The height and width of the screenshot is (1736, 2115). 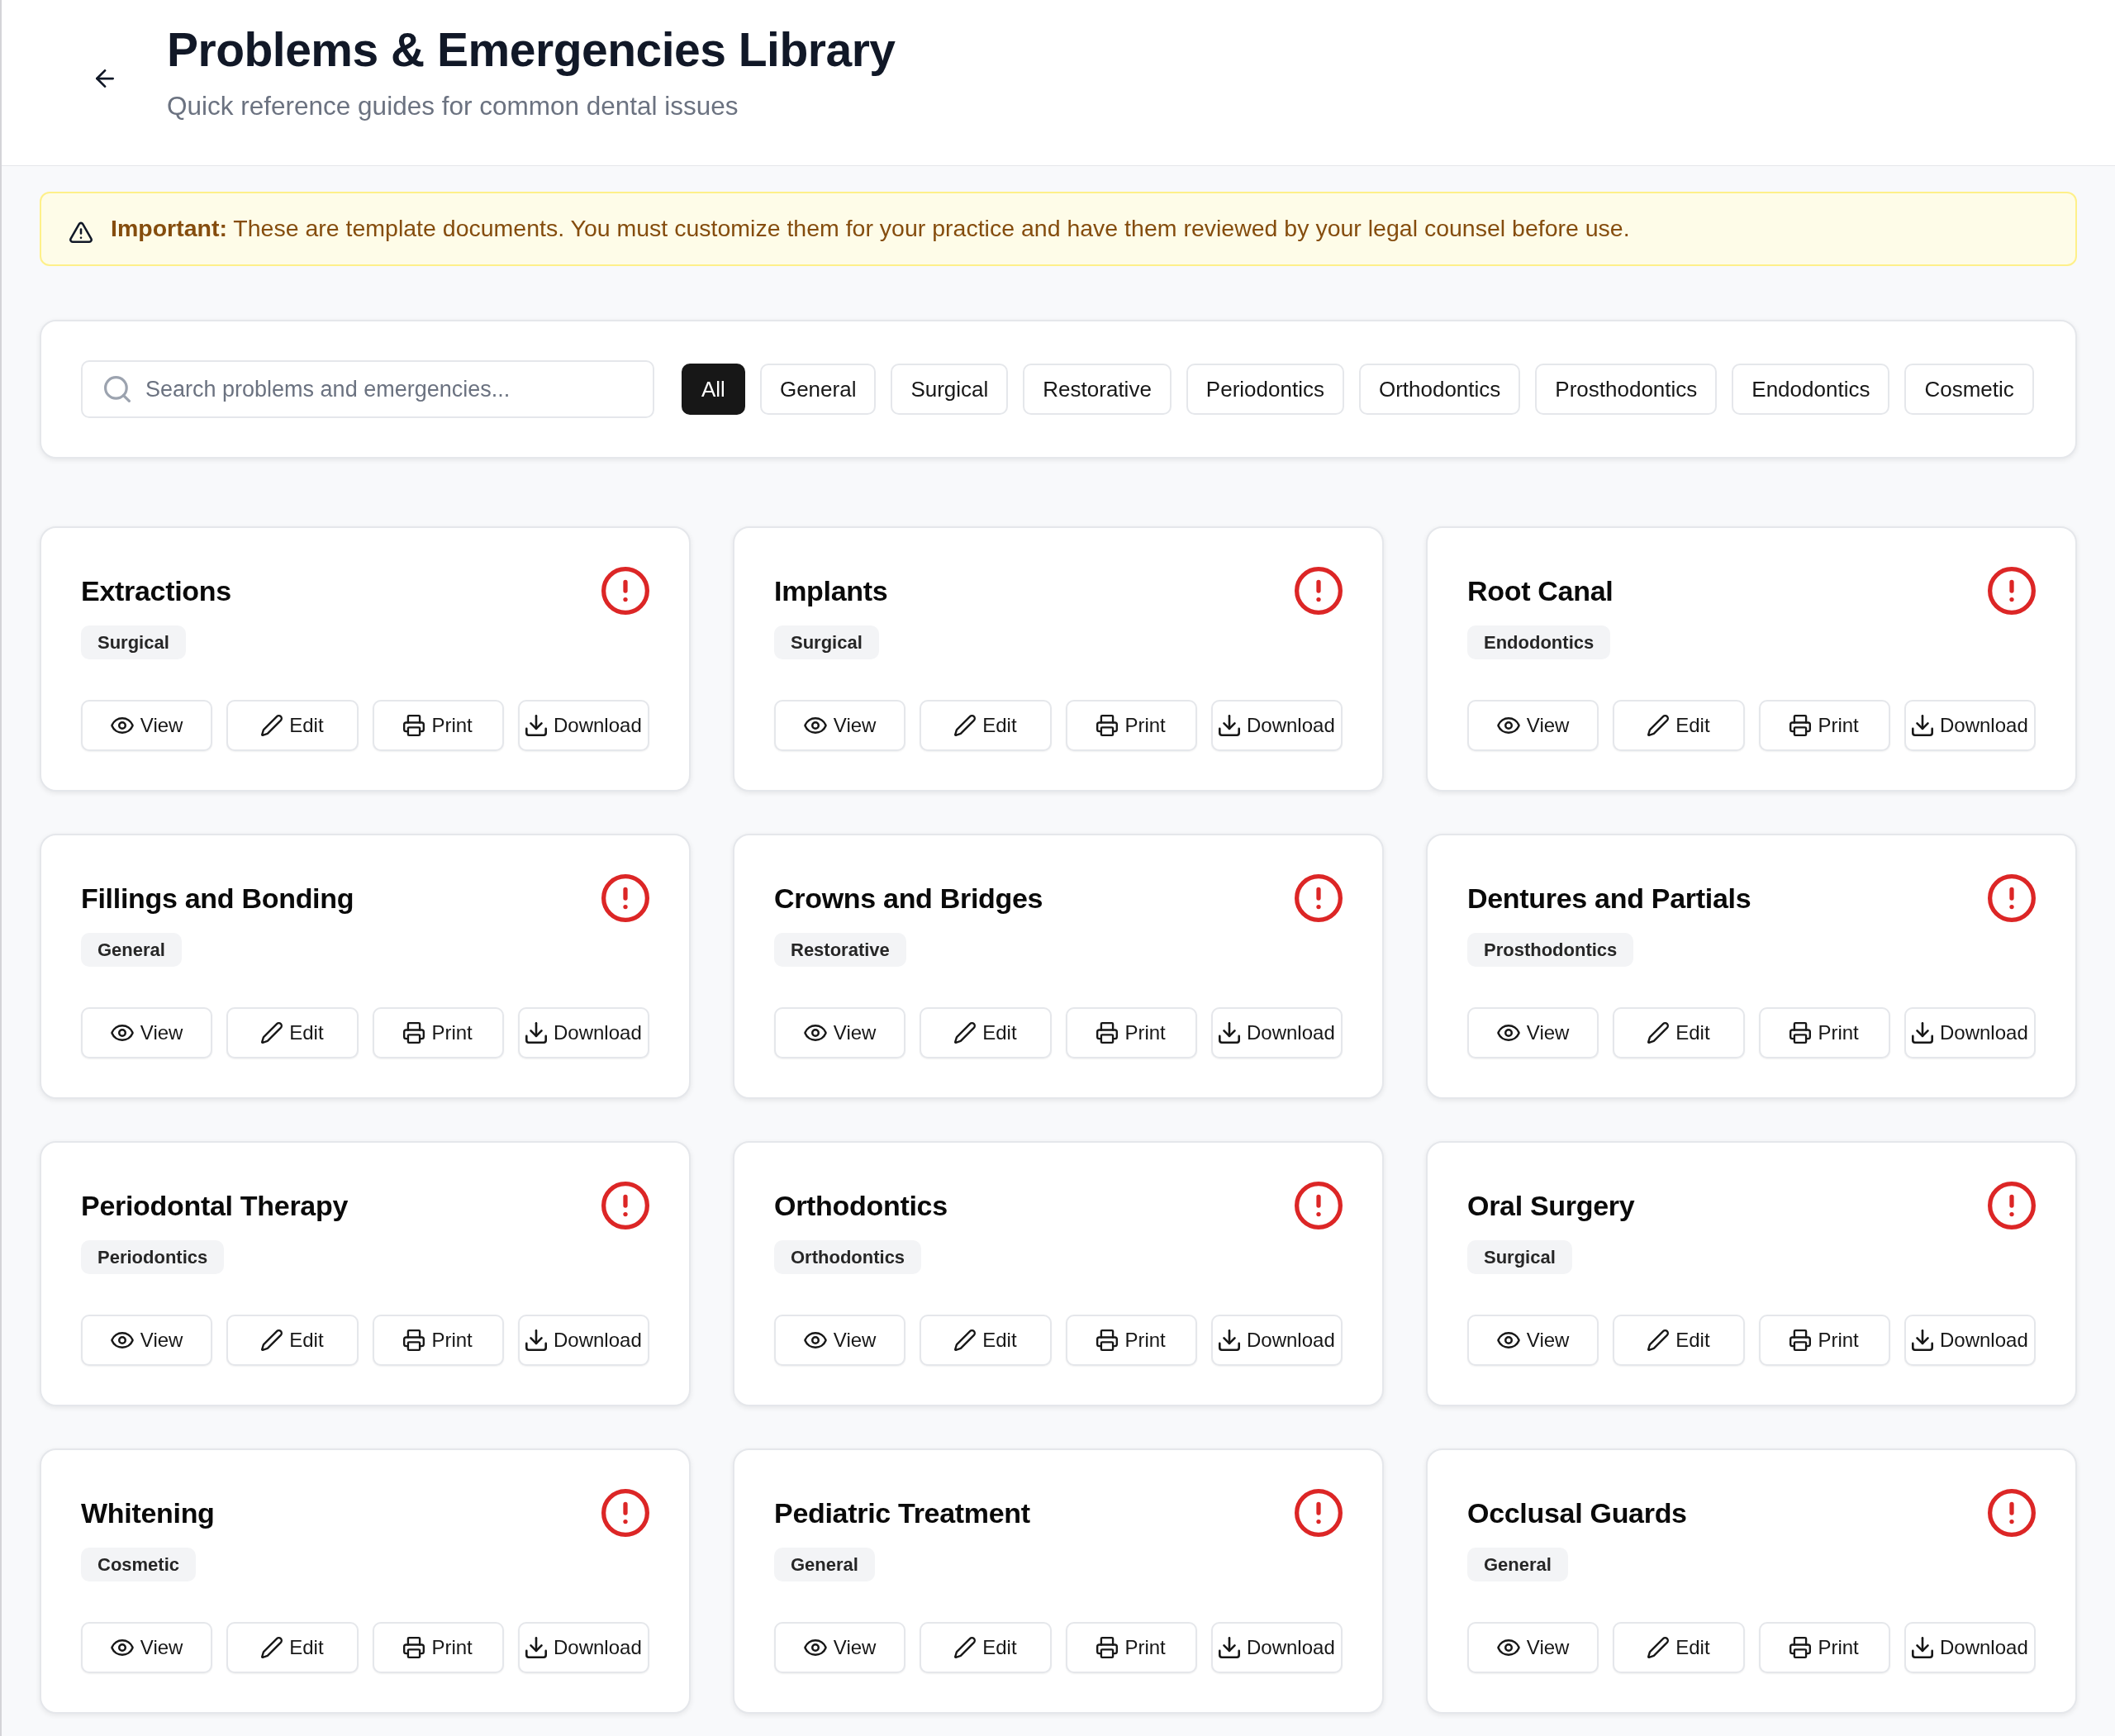 What do you see at coordinates (1550, 950) in the screenshot?
I see `category-tag: Prosthodontics` at bounding box center [1550, 950].